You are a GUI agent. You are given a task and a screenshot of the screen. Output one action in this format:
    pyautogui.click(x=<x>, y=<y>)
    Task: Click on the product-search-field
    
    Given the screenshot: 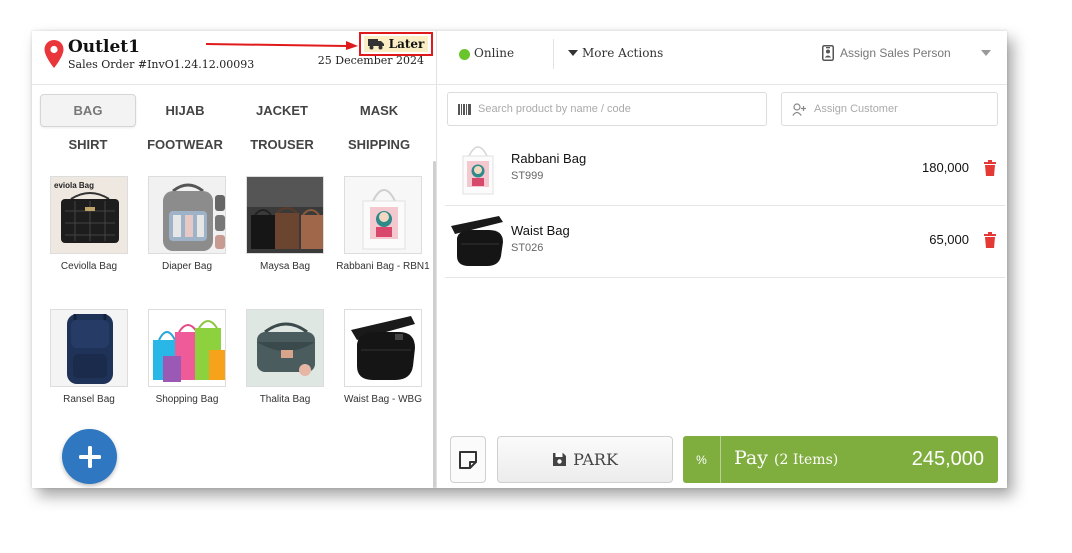 What is the action you would take?
    pyautogui.click(x=607, y=109)
    